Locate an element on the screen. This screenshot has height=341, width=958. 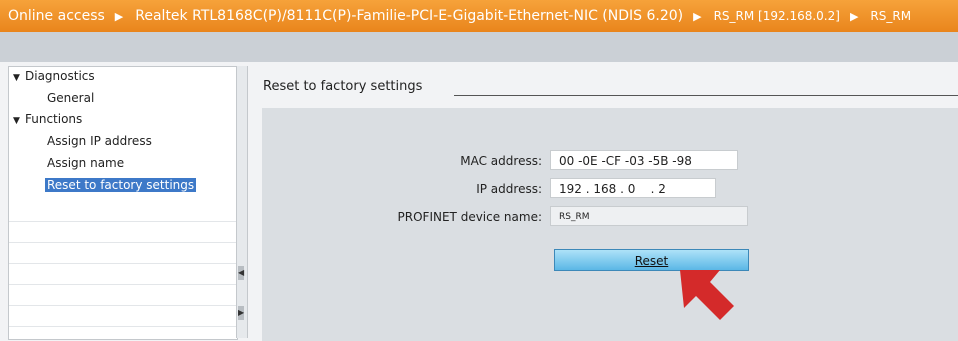
mac-address-field: 00 -0E -CF -03 -5B -98 is located at coordinates (644, 160).